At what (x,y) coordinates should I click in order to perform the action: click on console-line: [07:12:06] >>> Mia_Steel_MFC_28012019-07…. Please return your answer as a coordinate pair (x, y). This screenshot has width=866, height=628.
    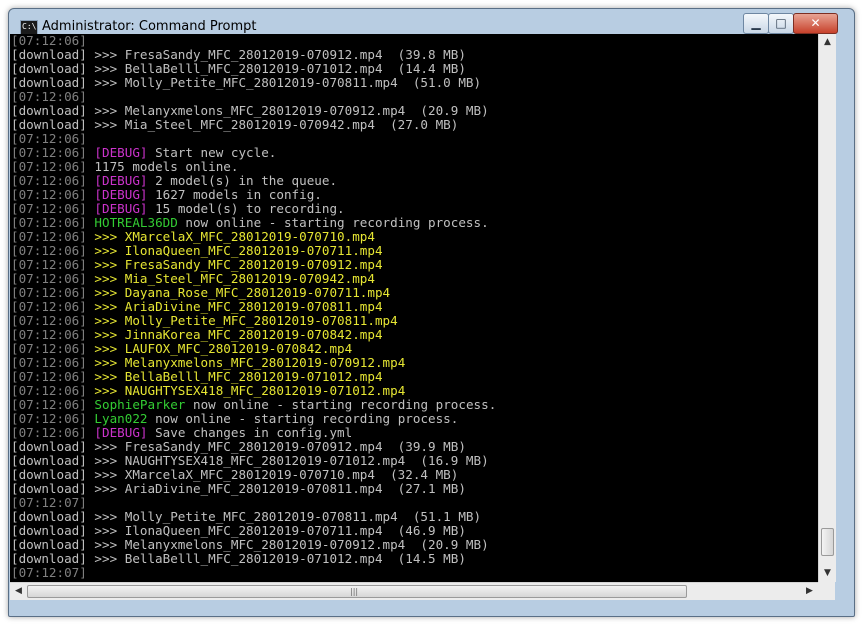
    Looking at the image, I should click on (253, 279).